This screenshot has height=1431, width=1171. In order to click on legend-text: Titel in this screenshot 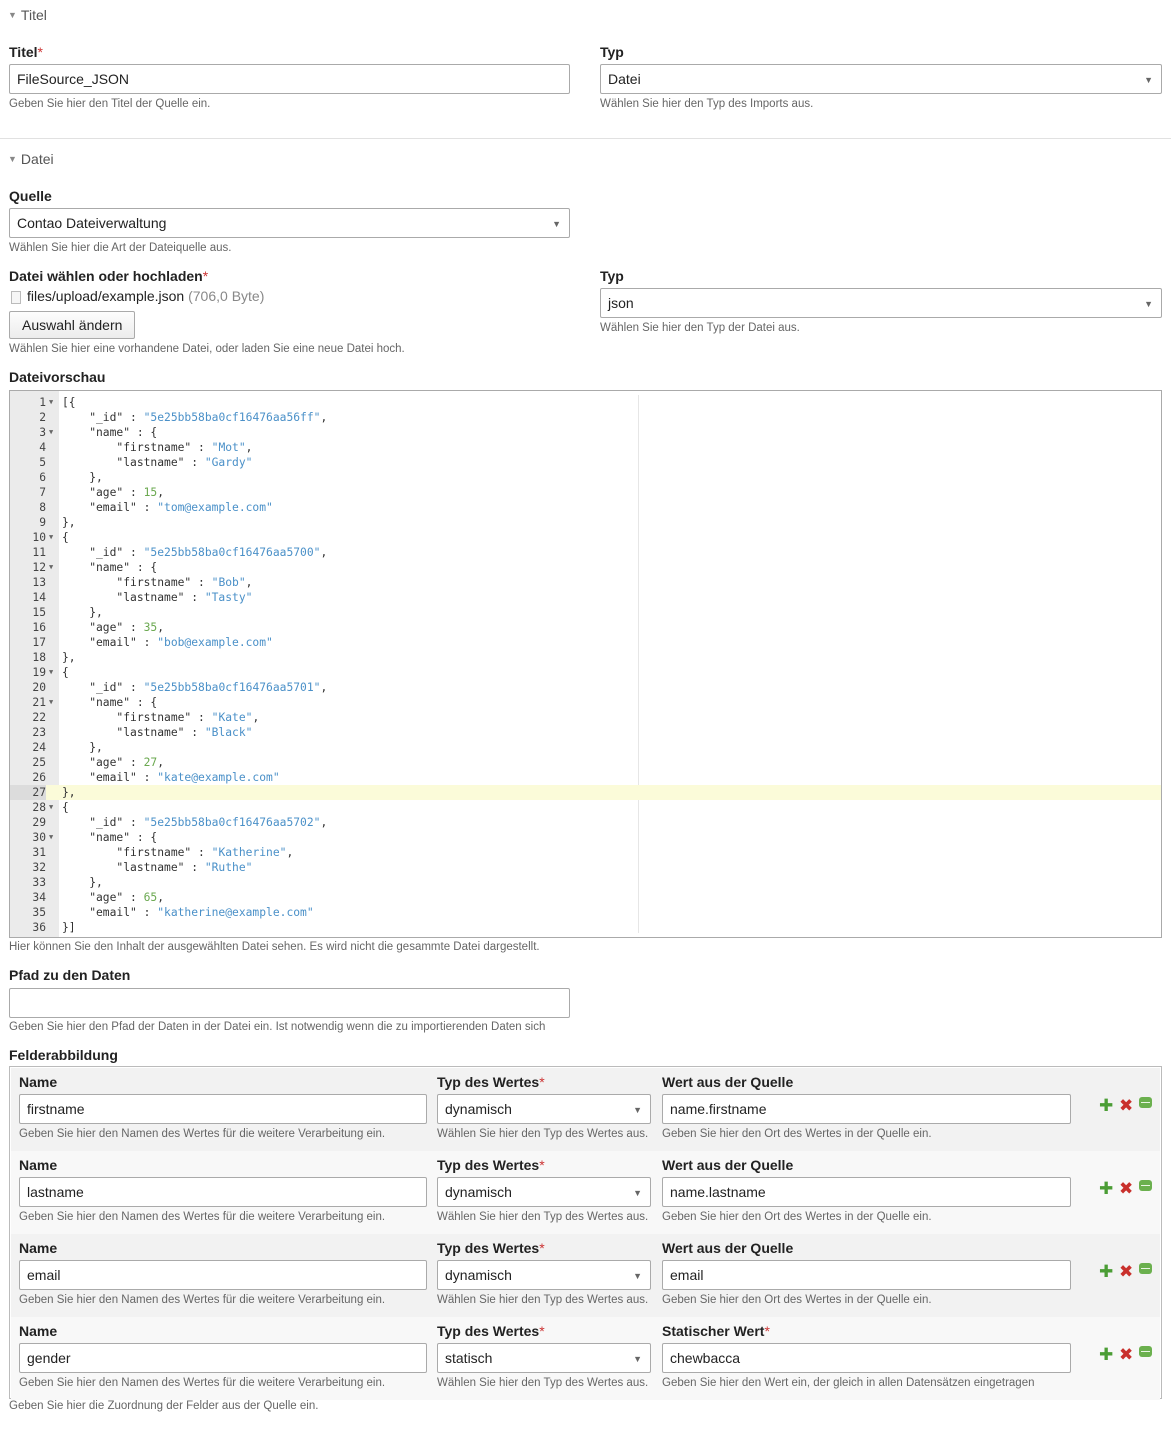, I will do `click(33, 15)`.